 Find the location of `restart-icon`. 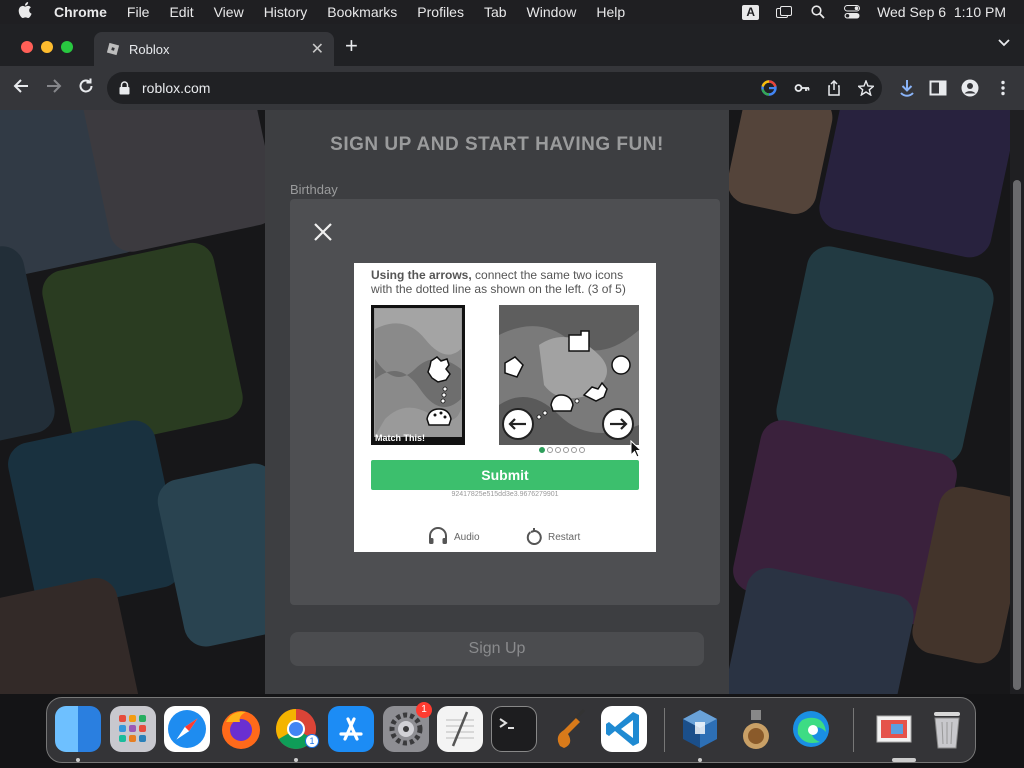

restart-icon is located at coordinates (534, 537).